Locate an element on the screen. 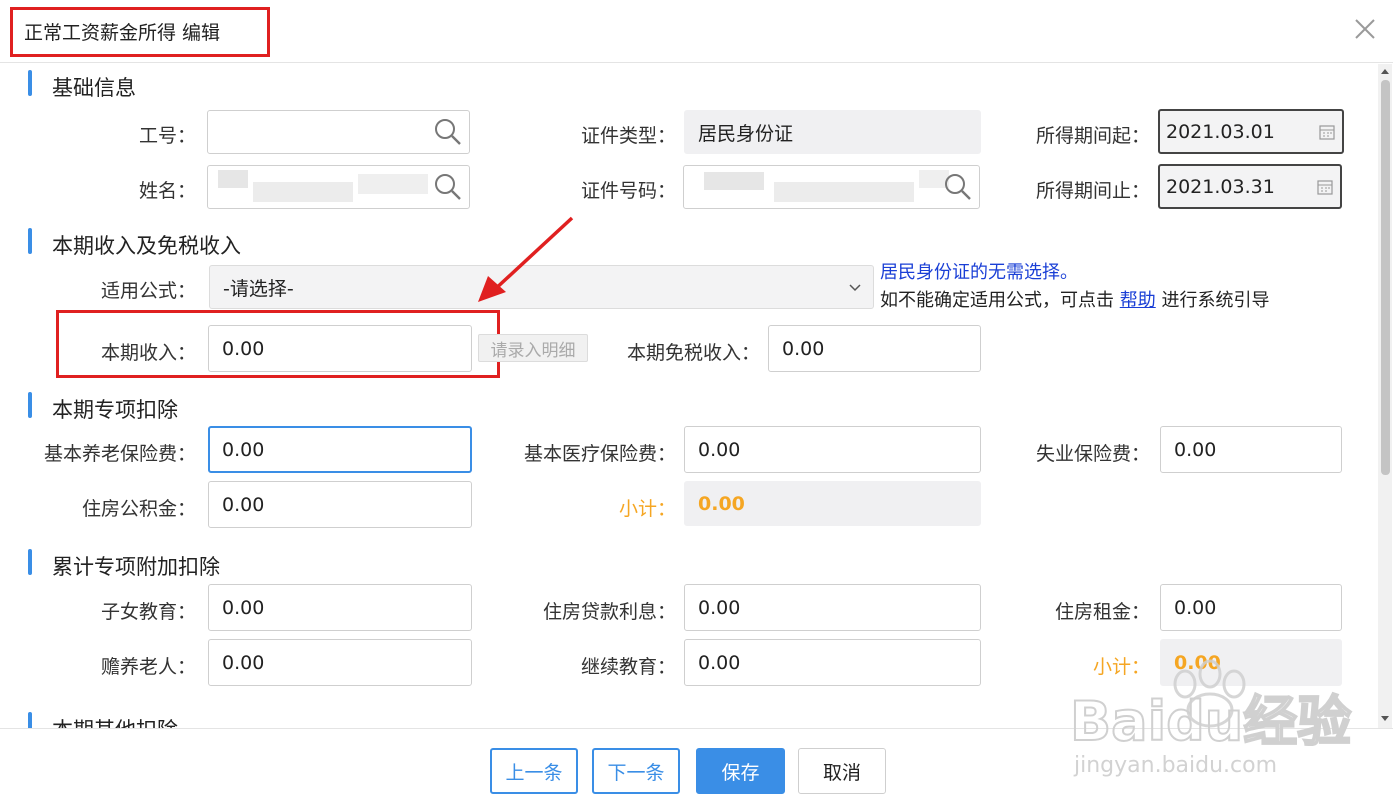 Image resolution: width=1393 pixels, height=810 pixels. loan-interest-label: 住房贷款利息： is located at coordinates (609, 612).